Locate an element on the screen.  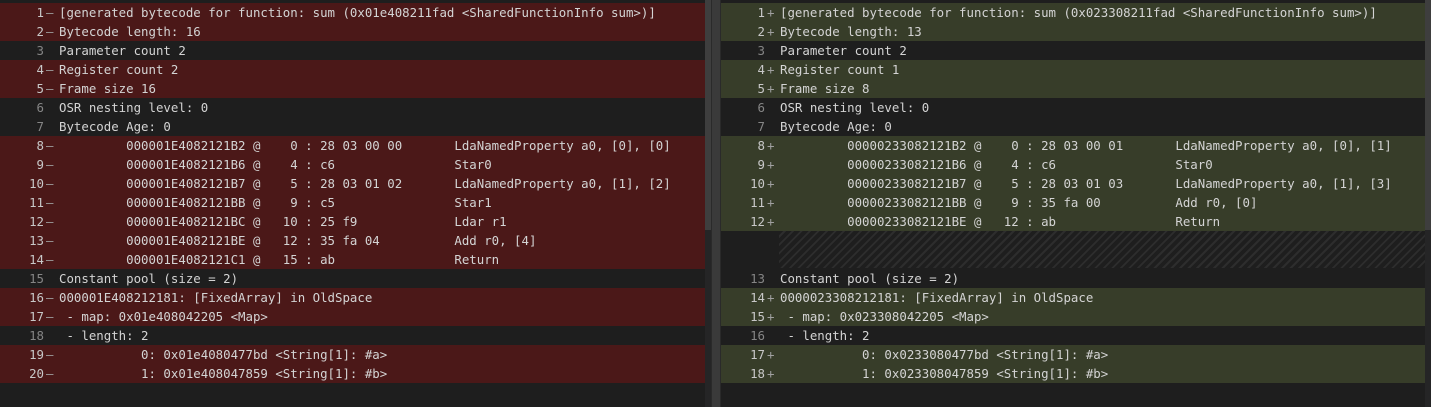
pane-divider is located at coordinates (716, 203).